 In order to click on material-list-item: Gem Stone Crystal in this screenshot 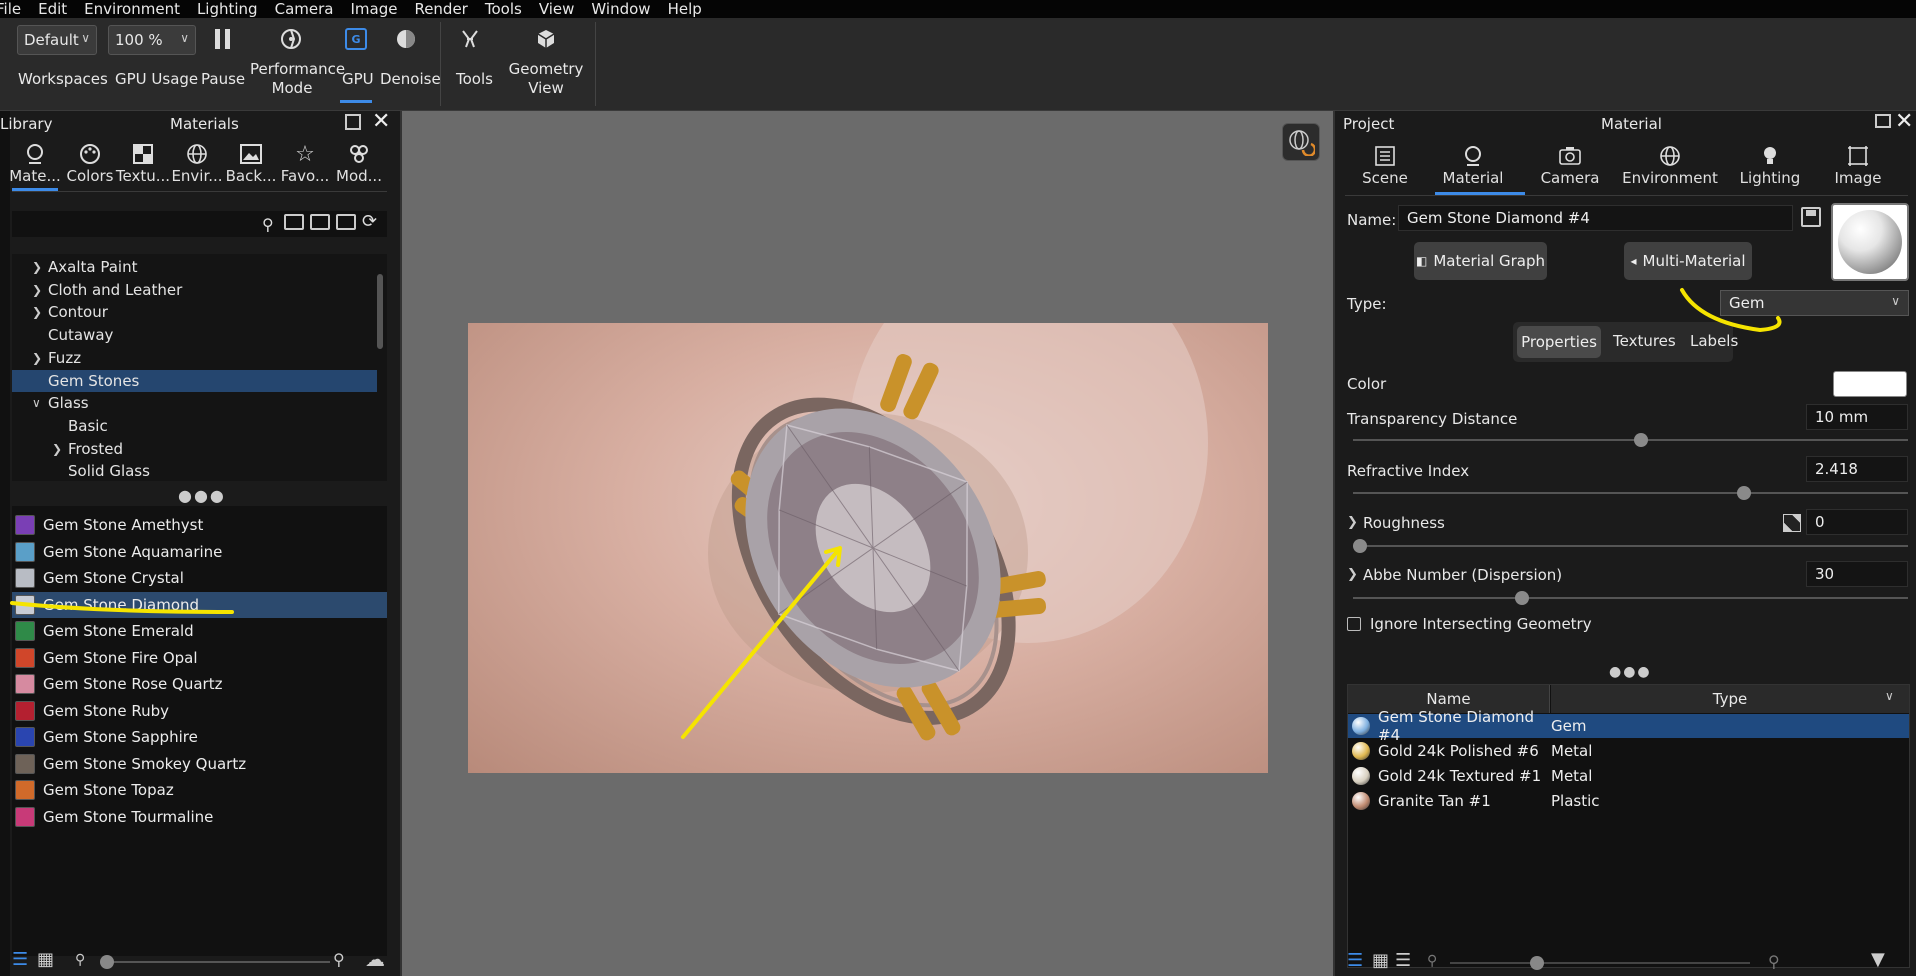, I will do `click(199, 578)`.